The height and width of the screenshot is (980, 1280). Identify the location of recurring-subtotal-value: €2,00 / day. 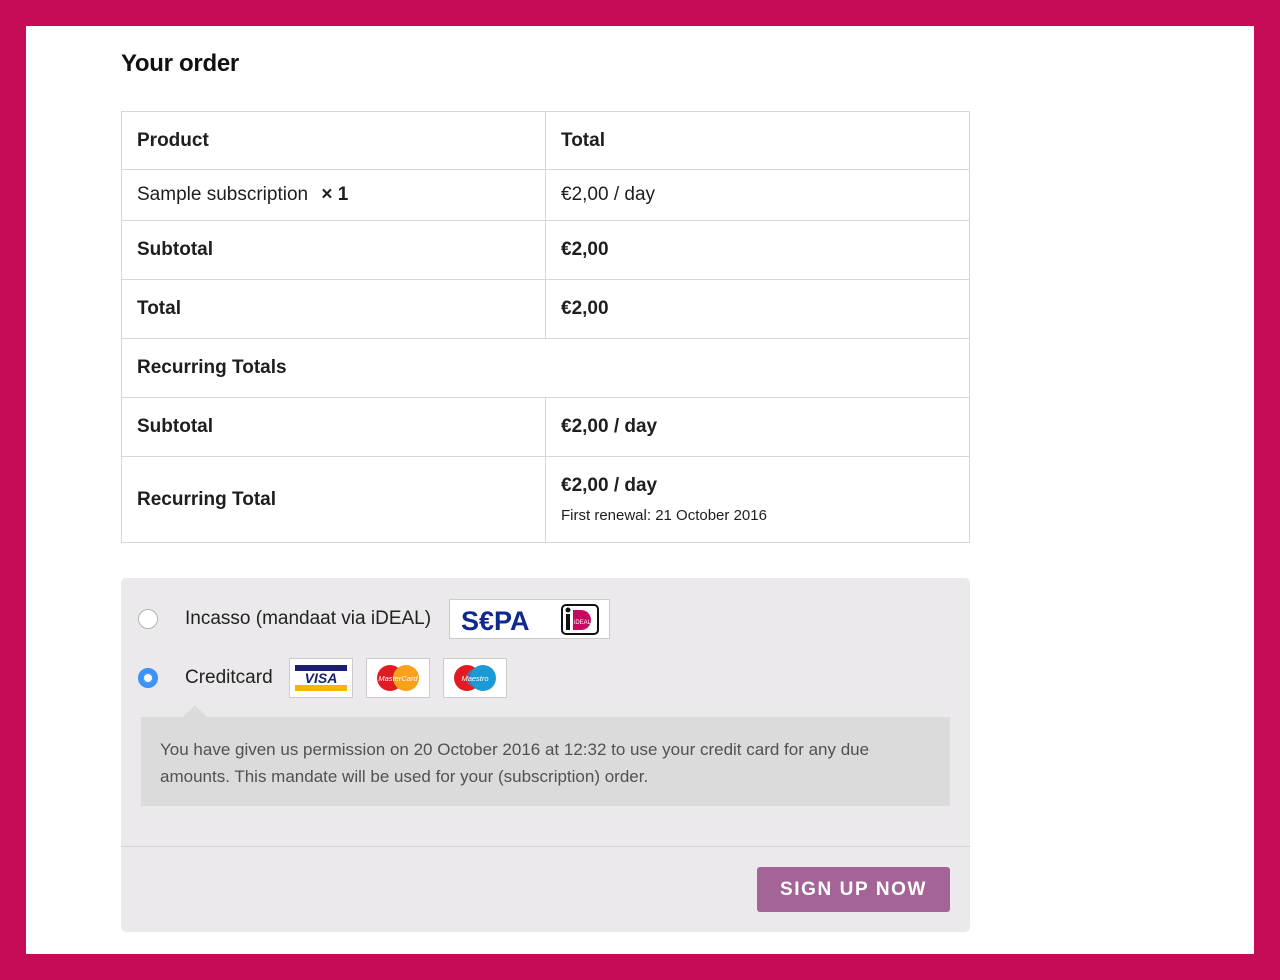
(757, 427).